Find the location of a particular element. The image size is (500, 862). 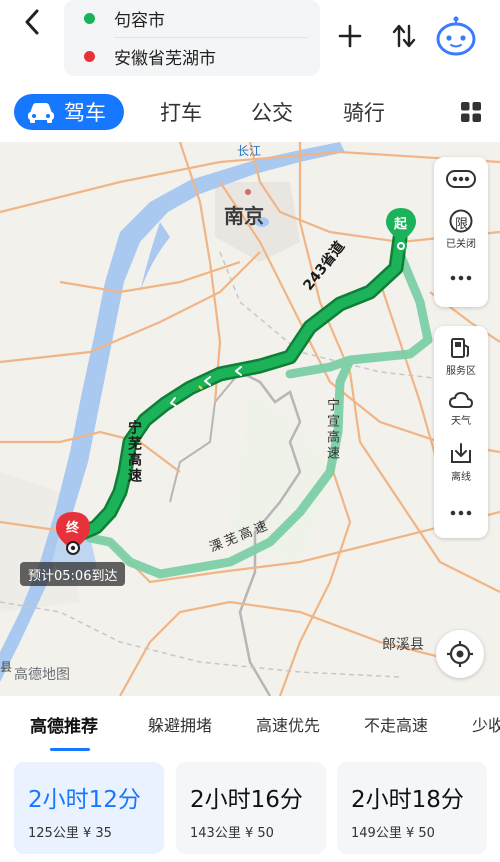

city-label-nanjing: 南京 is located at coordinates (244, 216).